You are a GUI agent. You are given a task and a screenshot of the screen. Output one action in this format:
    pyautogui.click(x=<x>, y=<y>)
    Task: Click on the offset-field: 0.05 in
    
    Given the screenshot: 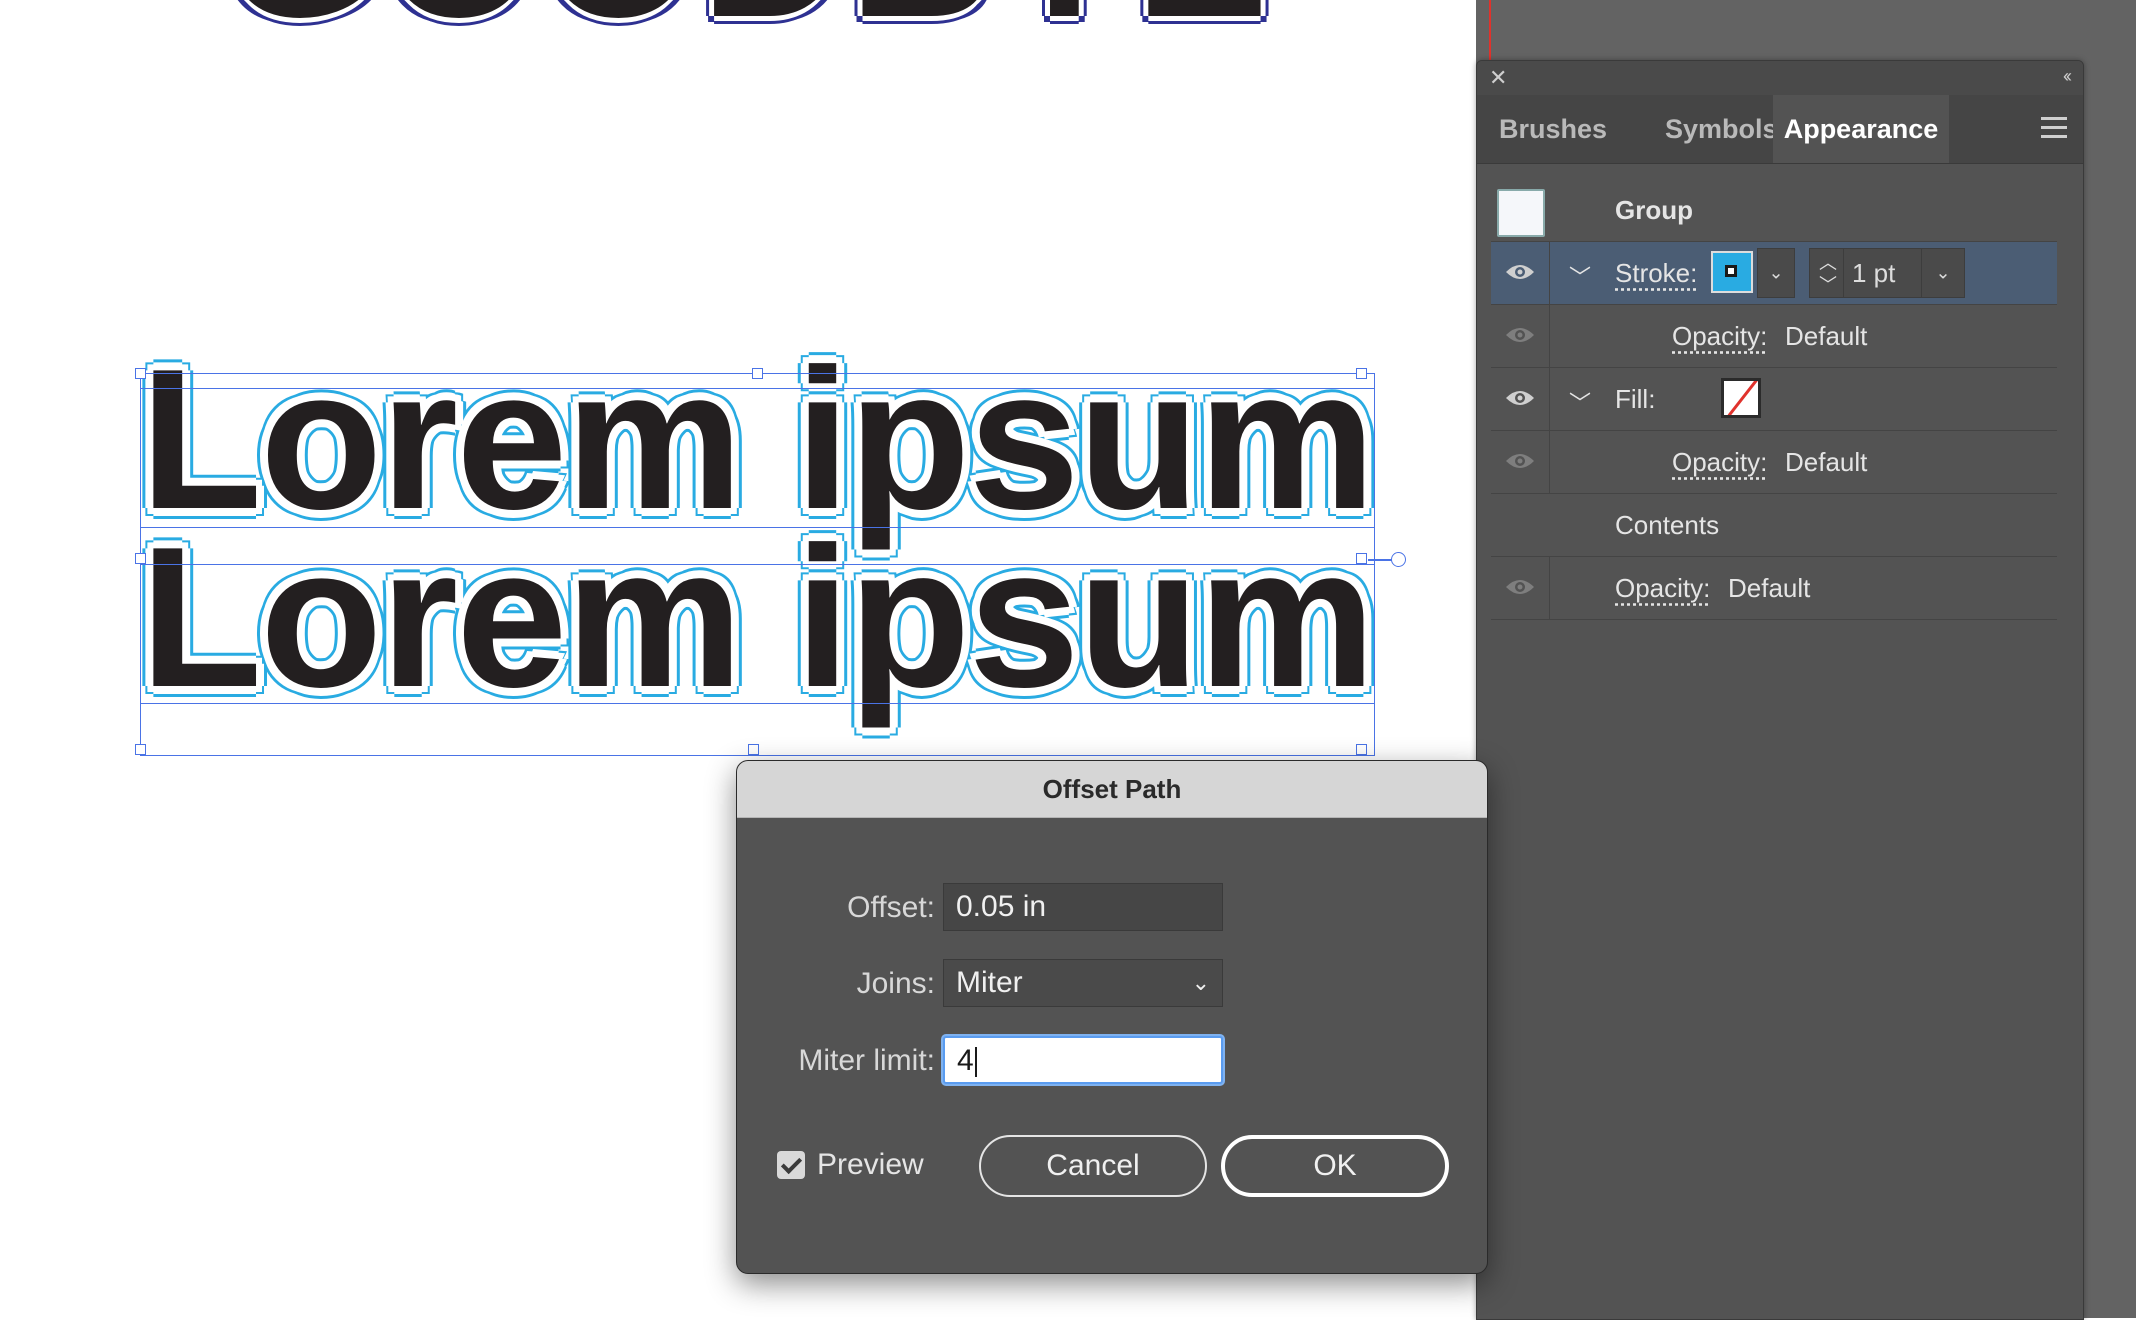 What is the action you would take?
    pyautogui.click(x=1083, y=907)
    